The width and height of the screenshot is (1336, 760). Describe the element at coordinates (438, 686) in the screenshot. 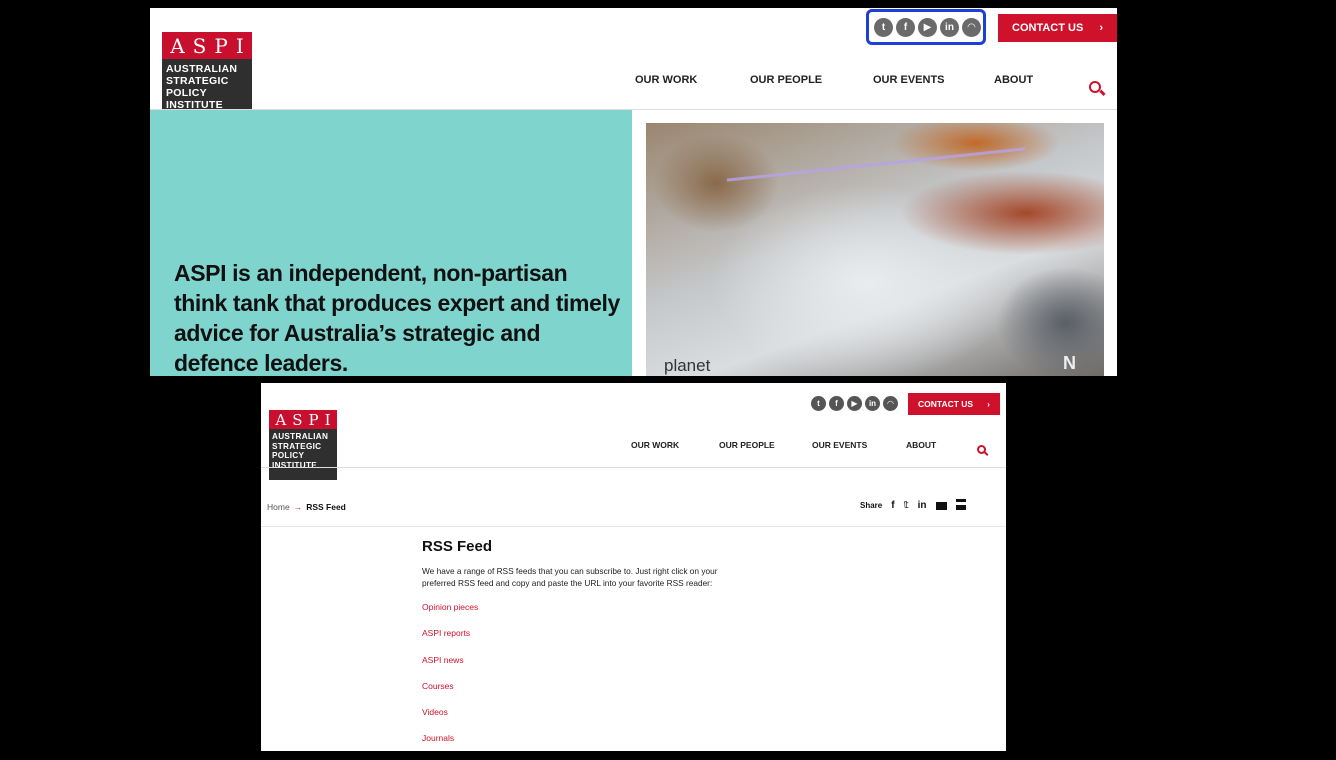

I see `feed-link-courses: Courses` at that location.